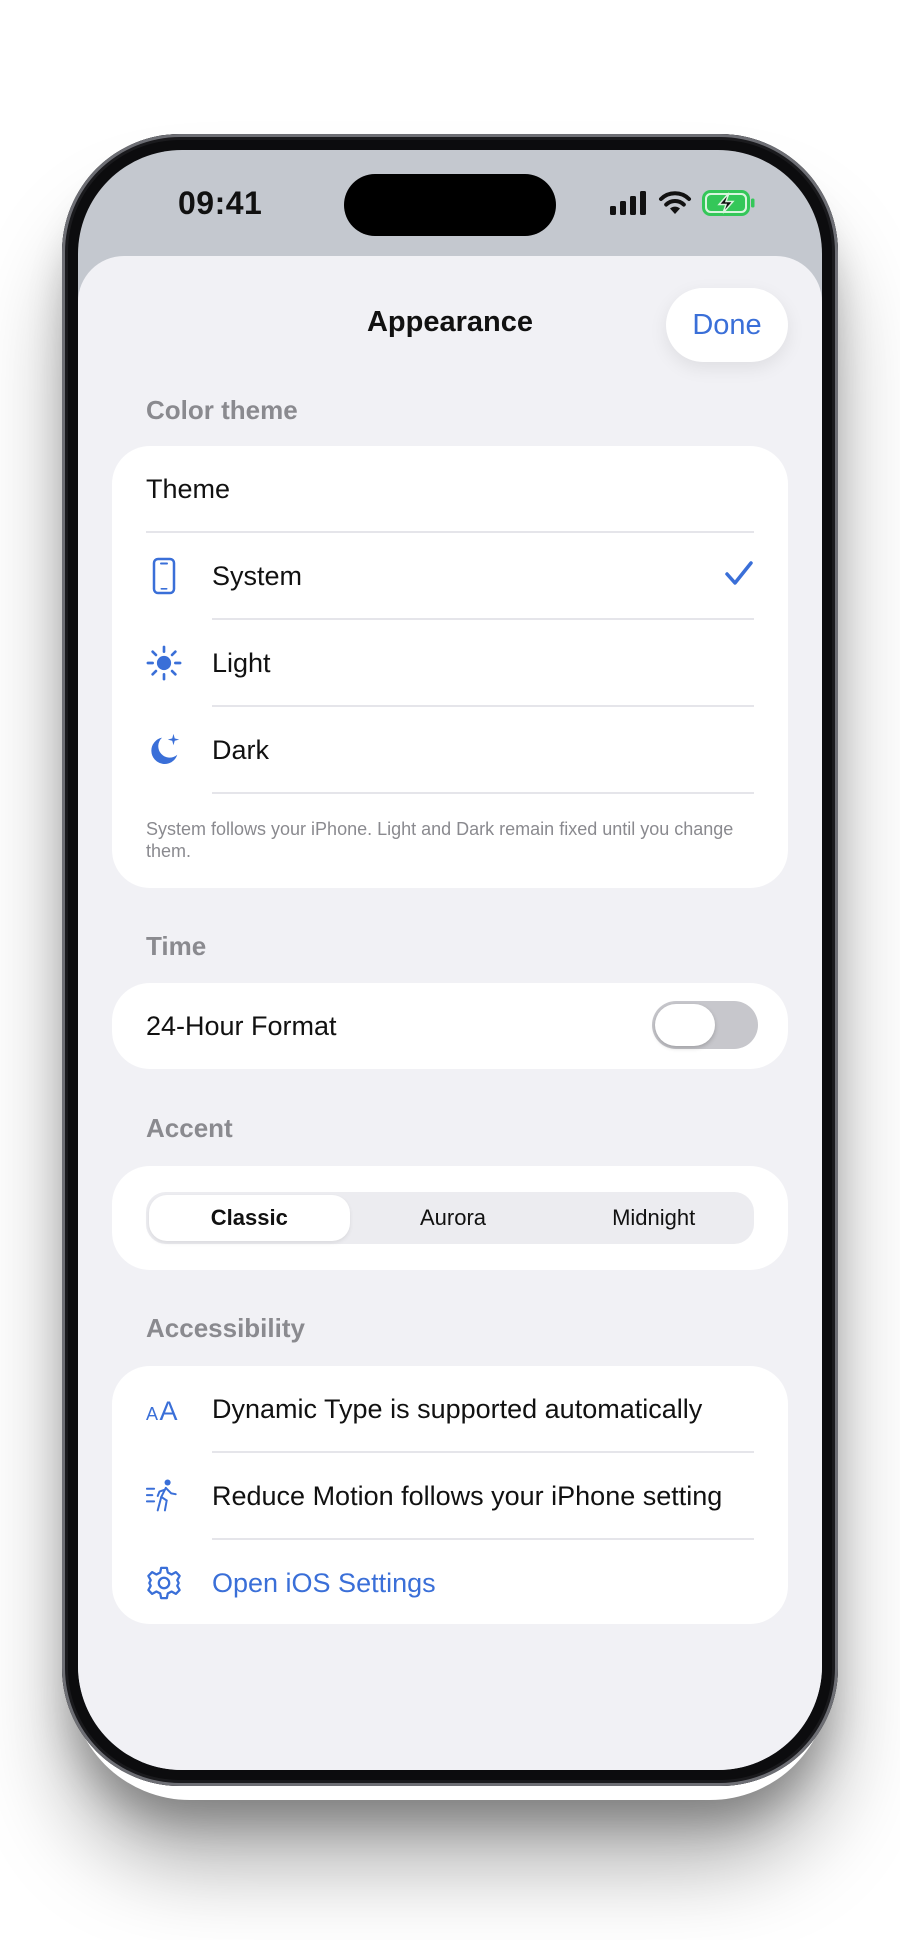 This screenshot has width=900, height=1940. I want to click on open-ios-settings-link: Open iOS Settings, so click(450, 1583).